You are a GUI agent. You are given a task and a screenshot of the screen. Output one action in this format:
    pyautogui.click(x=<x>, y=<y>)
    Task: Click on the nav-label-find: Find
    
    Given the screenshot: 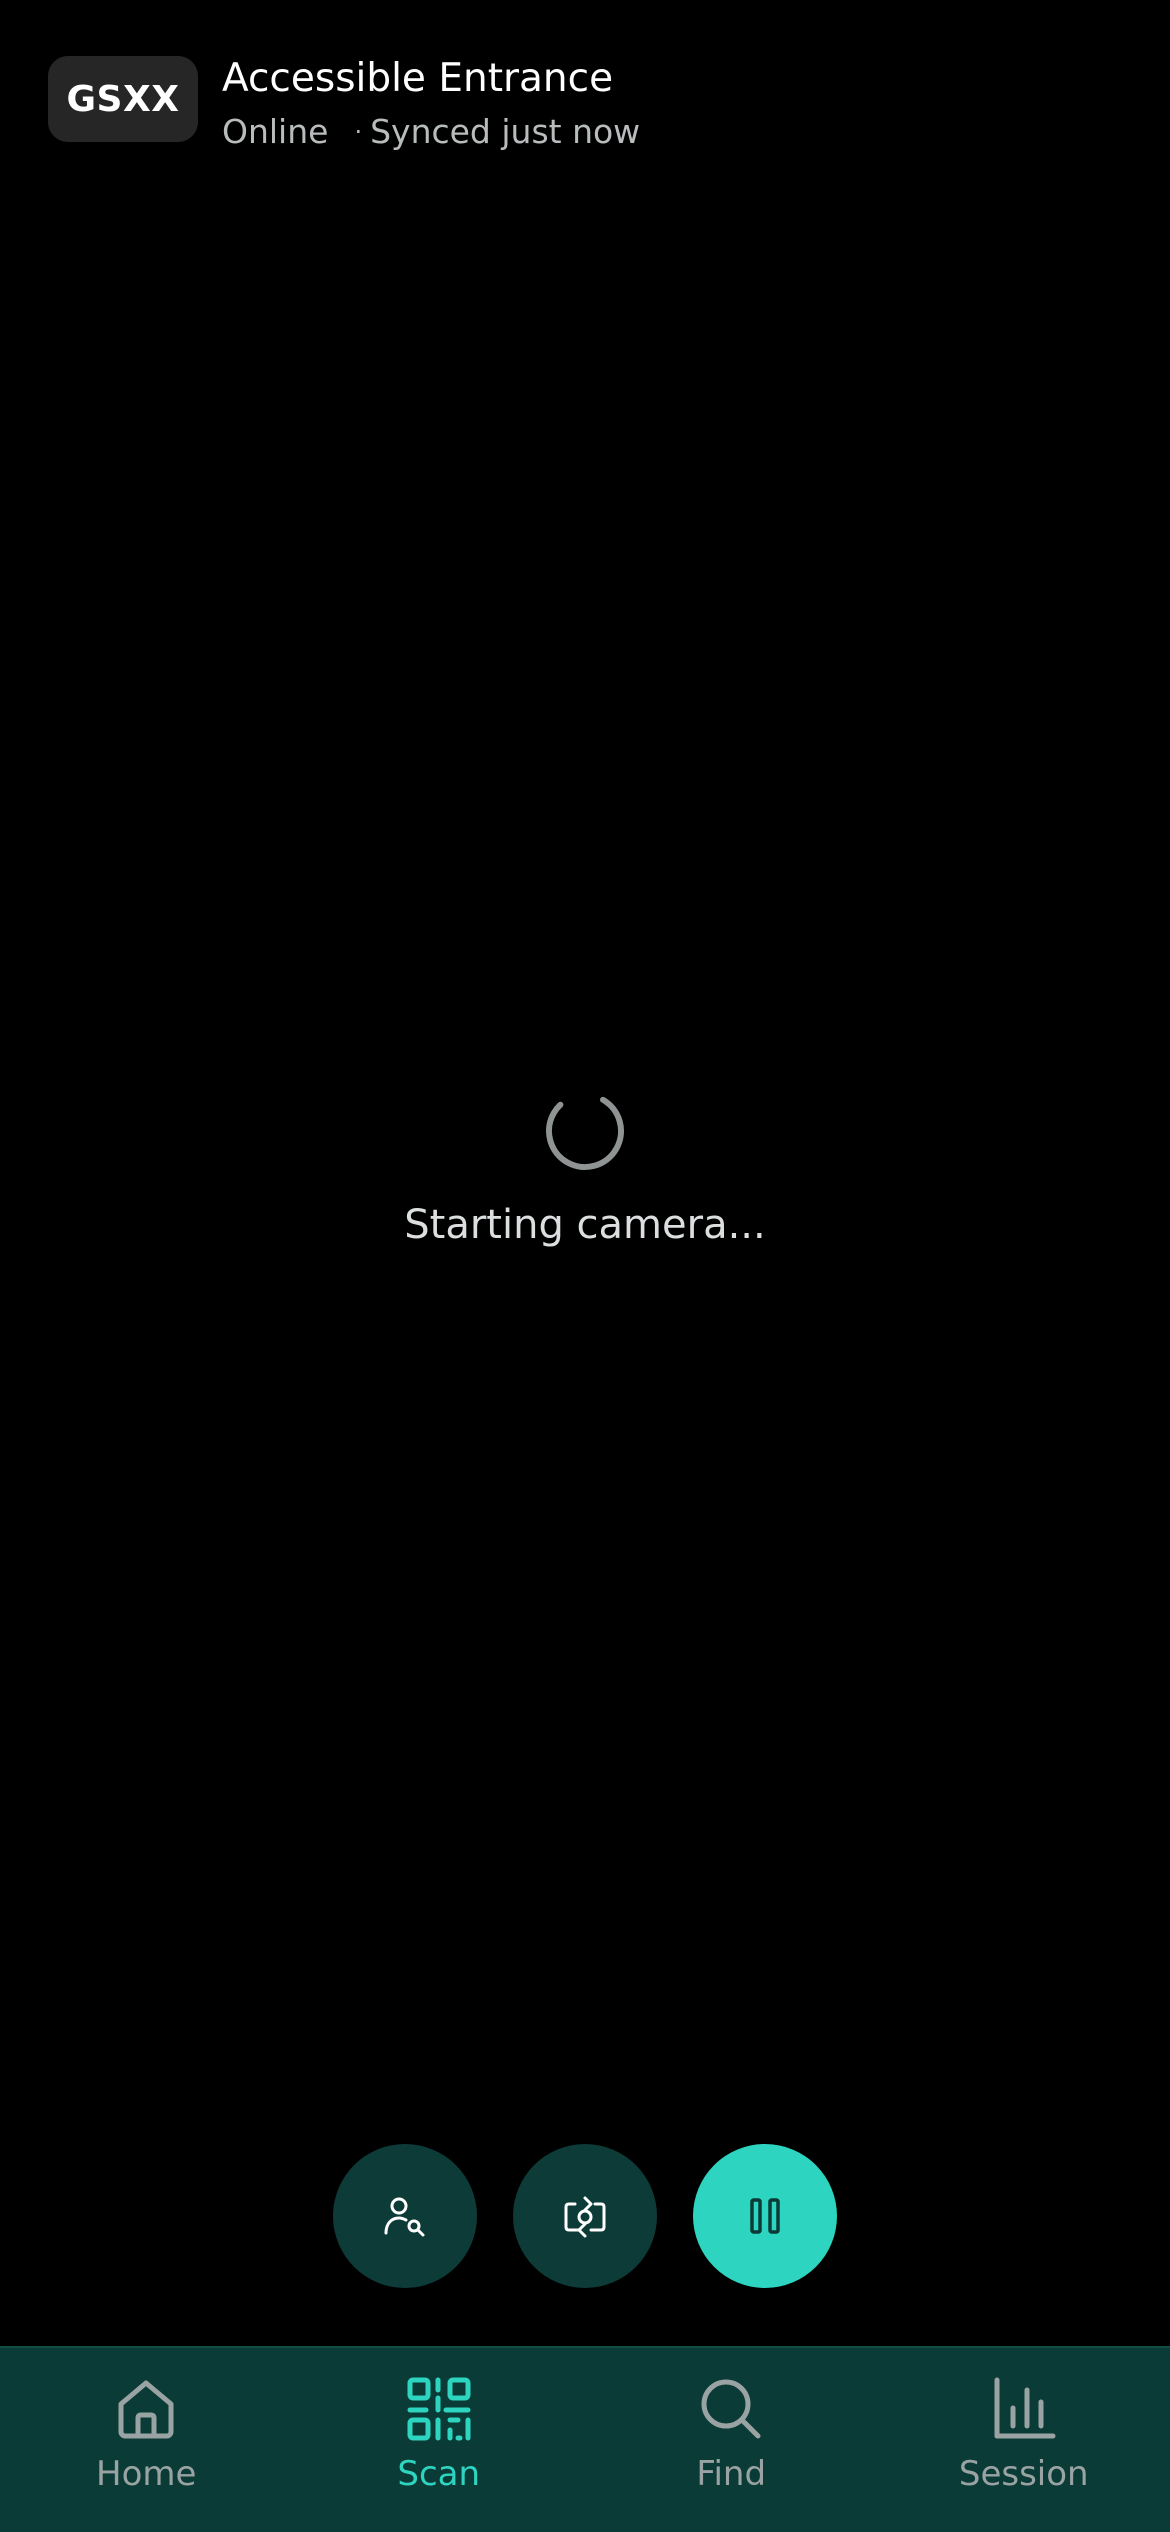 What is the action you would take?
    pyautogui.click(x=731, y=2474)
    